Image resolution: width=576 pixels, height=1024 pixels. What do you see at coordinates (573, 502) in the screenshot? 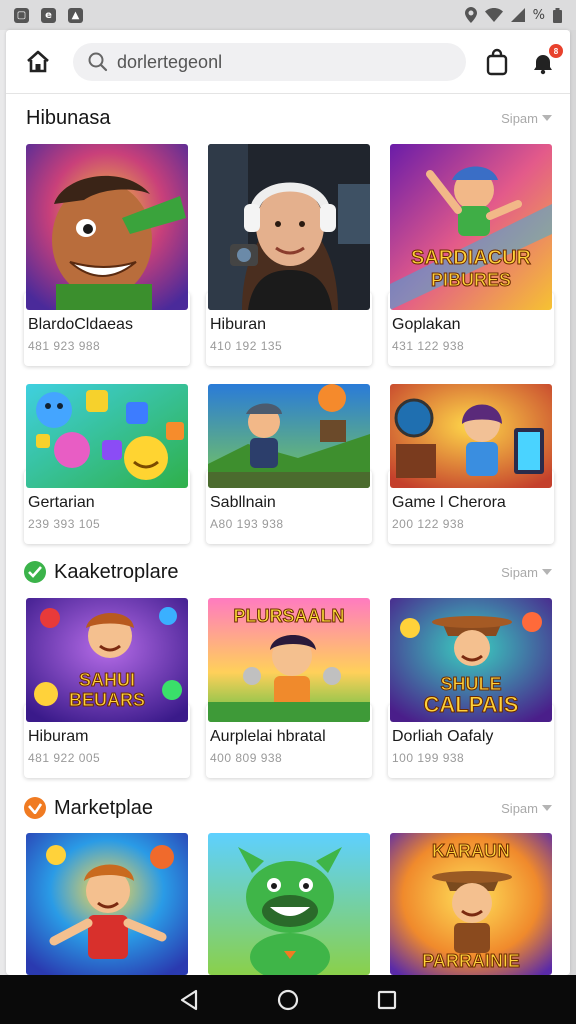
I see `background-edge` at bounding box center [573, 502].